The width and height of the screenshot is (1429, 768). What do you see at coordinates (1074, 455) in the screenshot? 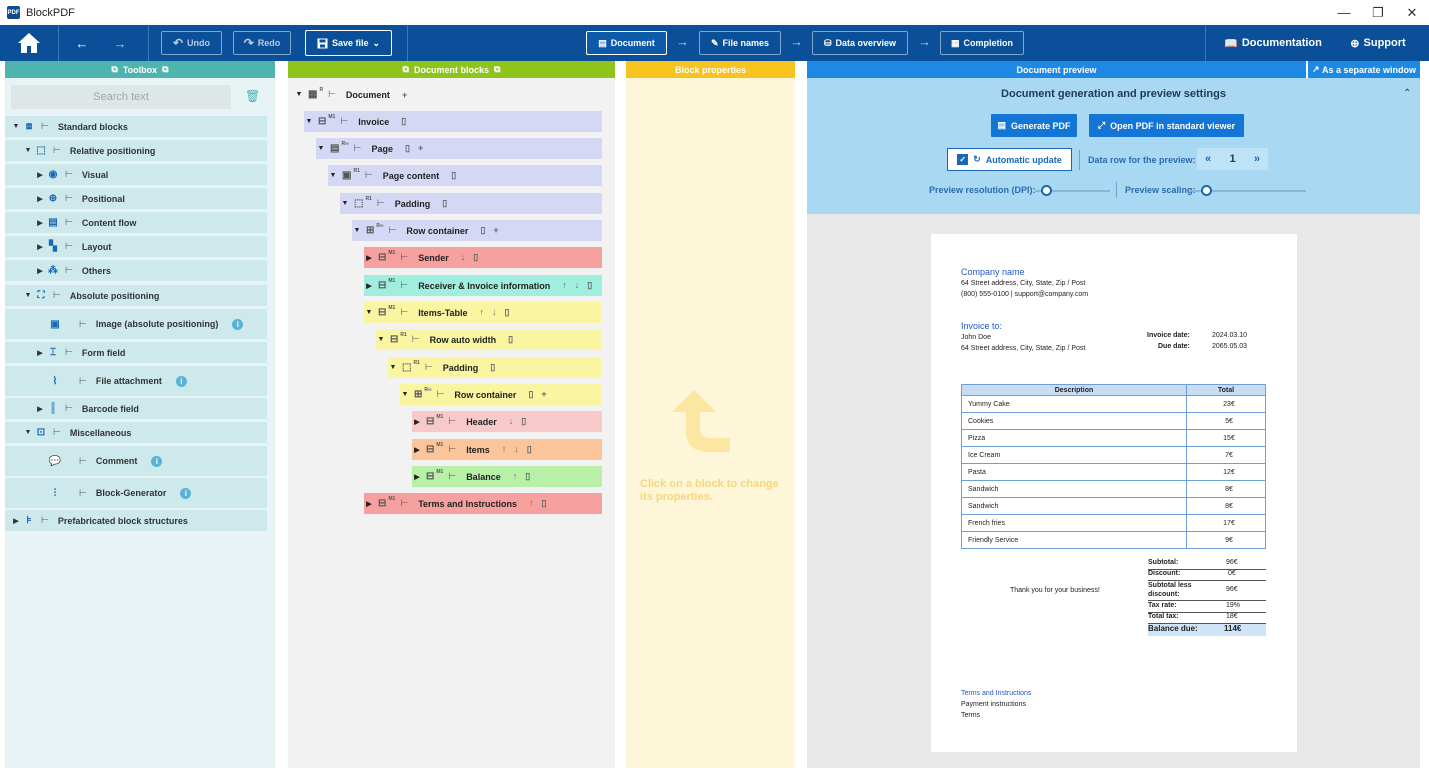
I see `item-description: Ice Cream` at bounding box center [1074, 455].